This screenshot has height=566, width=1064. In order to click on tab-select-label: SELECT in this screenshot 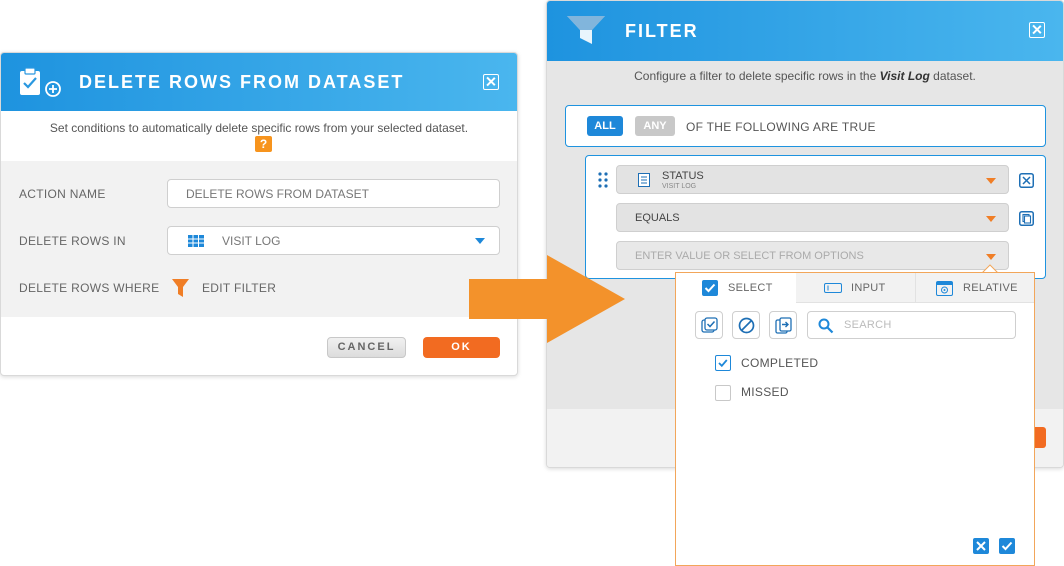, I will do `click(750, 288)`.